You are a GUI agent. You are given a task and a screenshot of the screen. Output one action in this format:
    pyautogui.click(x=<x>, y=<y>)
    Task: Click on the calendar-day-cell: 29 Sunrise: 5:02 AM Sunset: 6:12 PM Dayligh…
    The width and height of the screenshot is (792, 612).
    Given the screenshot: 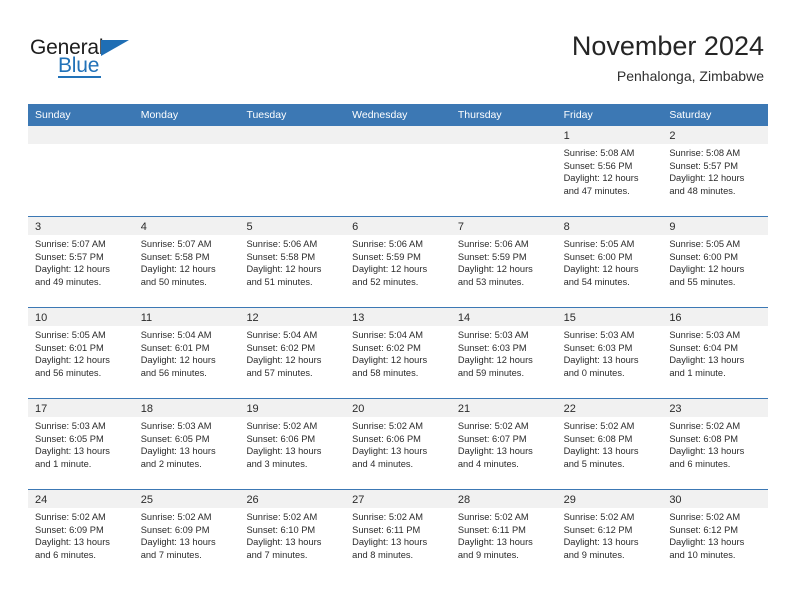 What is the action you would take?
    pyautogui.click(x=609, y=535)
    